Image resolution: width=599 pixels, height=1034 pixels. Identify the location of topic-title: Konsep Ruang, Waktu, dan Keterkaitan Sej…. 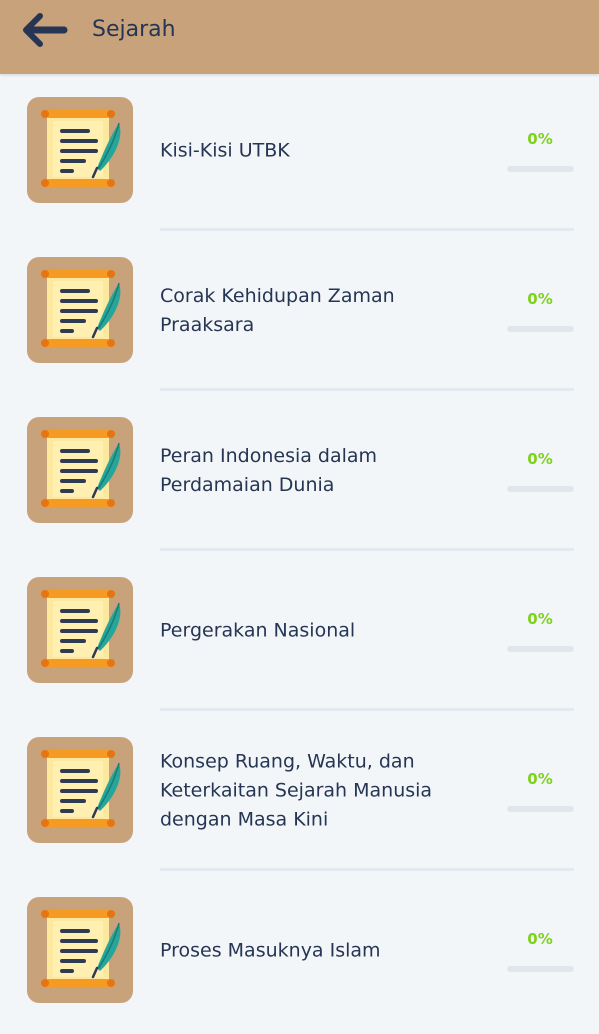
(296, 790).